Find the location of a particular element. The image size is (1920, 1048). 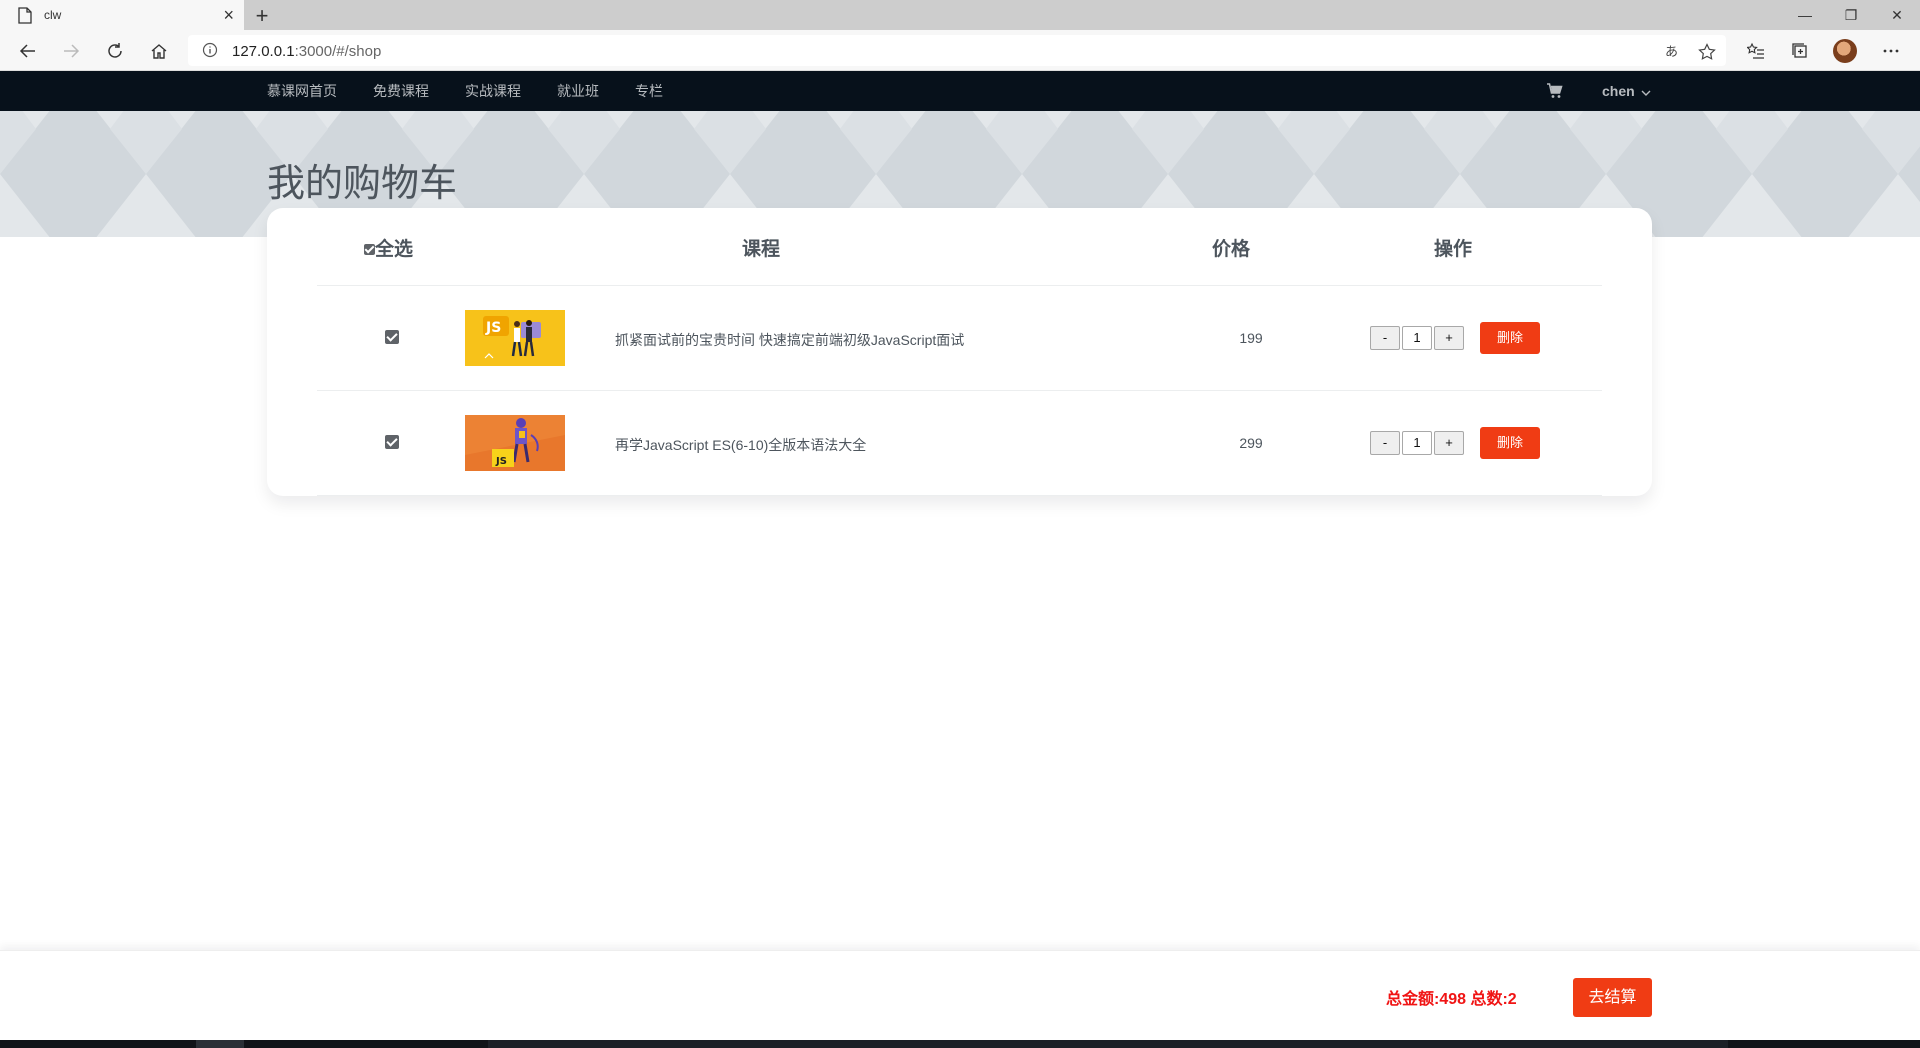

username: chen is located at coordinates (1618, 91).